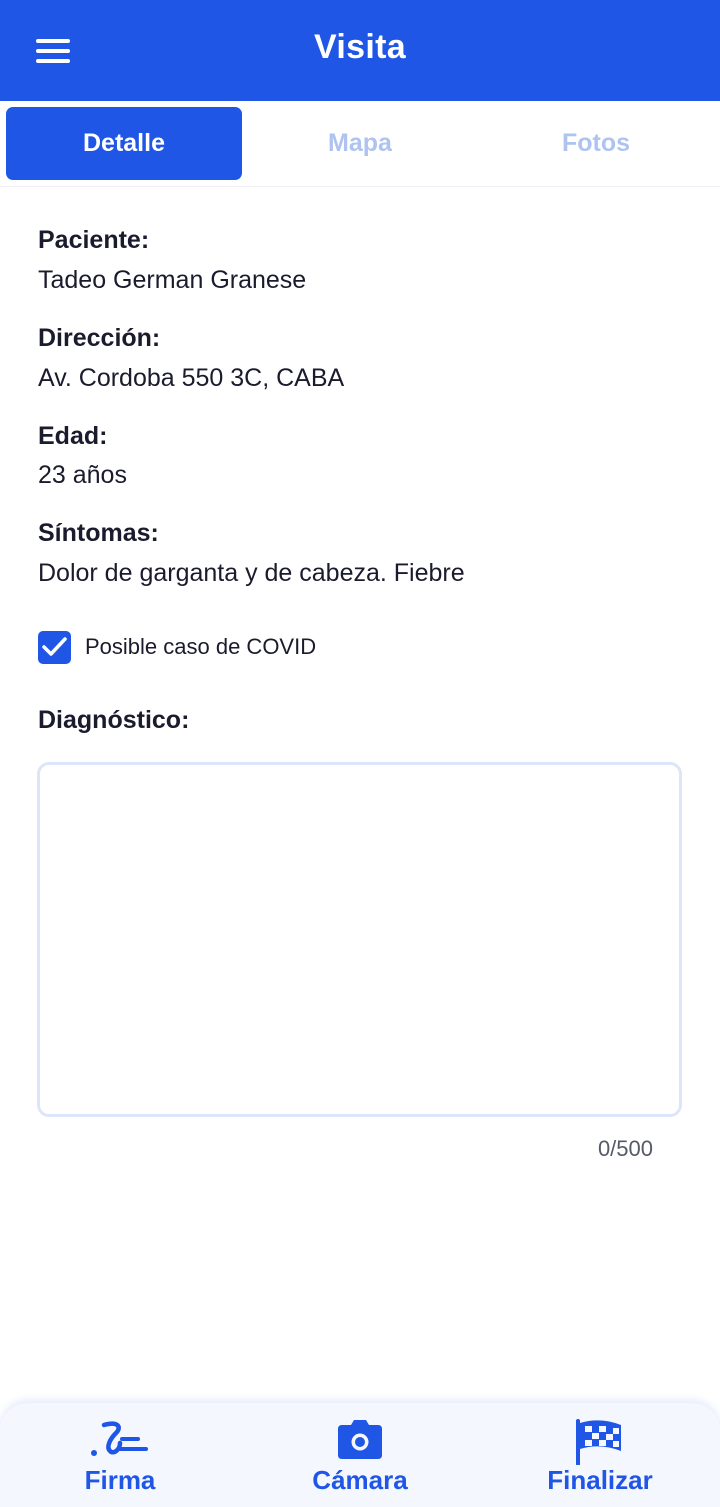  What do you see at coordinates (99, 338) in the screenshot?
I see `address-label: Dirección:` at bounding box center [99, 338].